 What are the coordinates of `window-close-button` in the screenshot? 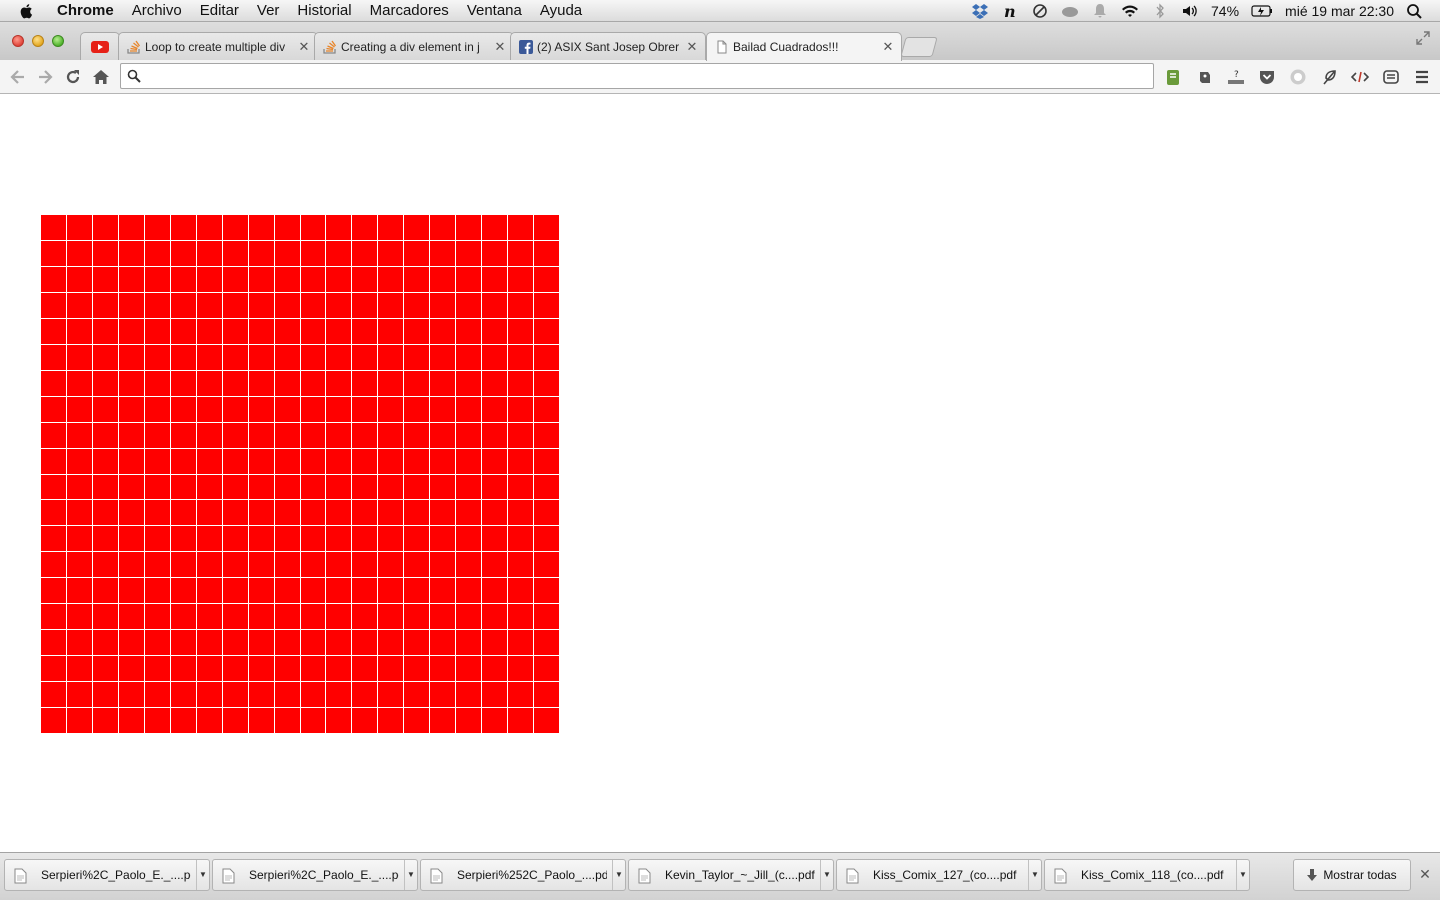 It's located at (18, 41).